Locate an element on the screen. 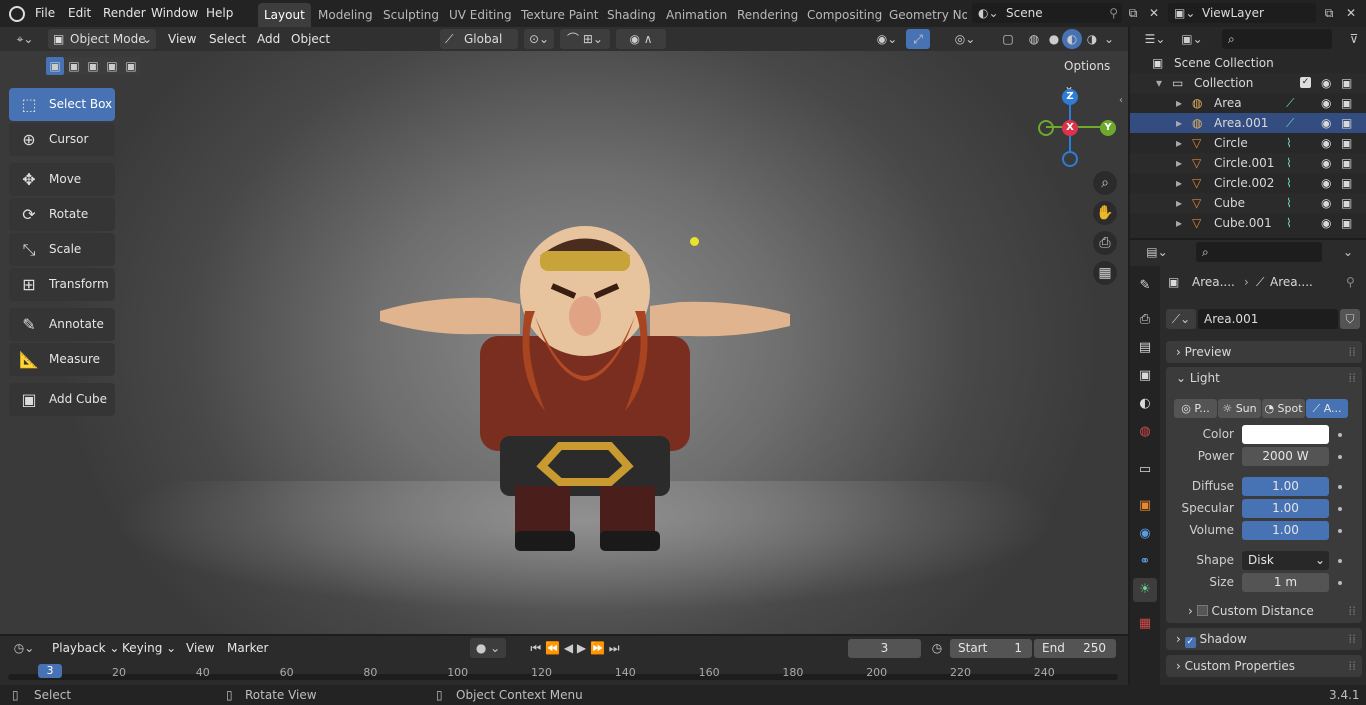 The image size is (1366, 705). gizmo-neg-z is located at coordinates (1070, 159).